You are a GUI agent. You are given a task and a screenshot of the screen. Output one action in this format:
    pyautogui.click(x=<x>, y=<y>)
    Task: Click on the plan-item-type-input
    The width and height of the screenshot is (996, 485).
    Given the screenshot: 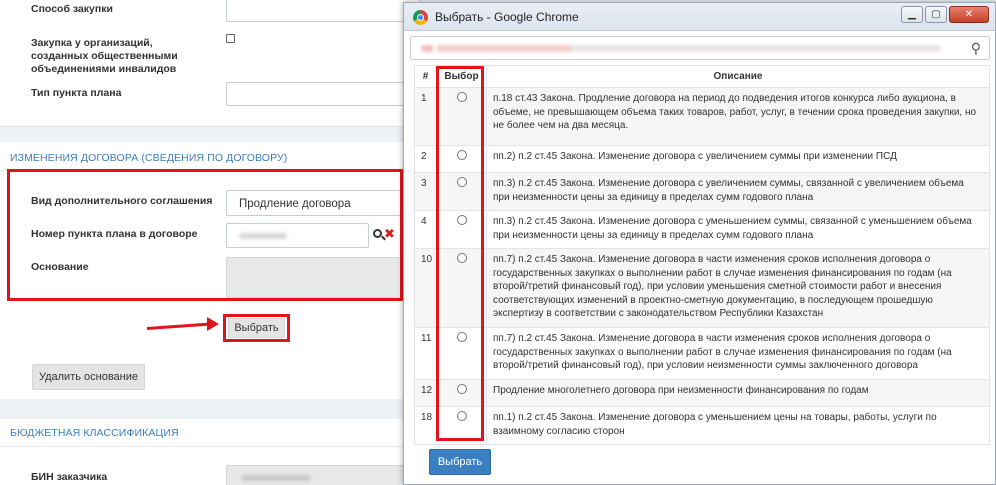 What is the action you would take?
    pyautogui.click(x=323, y=94)
    